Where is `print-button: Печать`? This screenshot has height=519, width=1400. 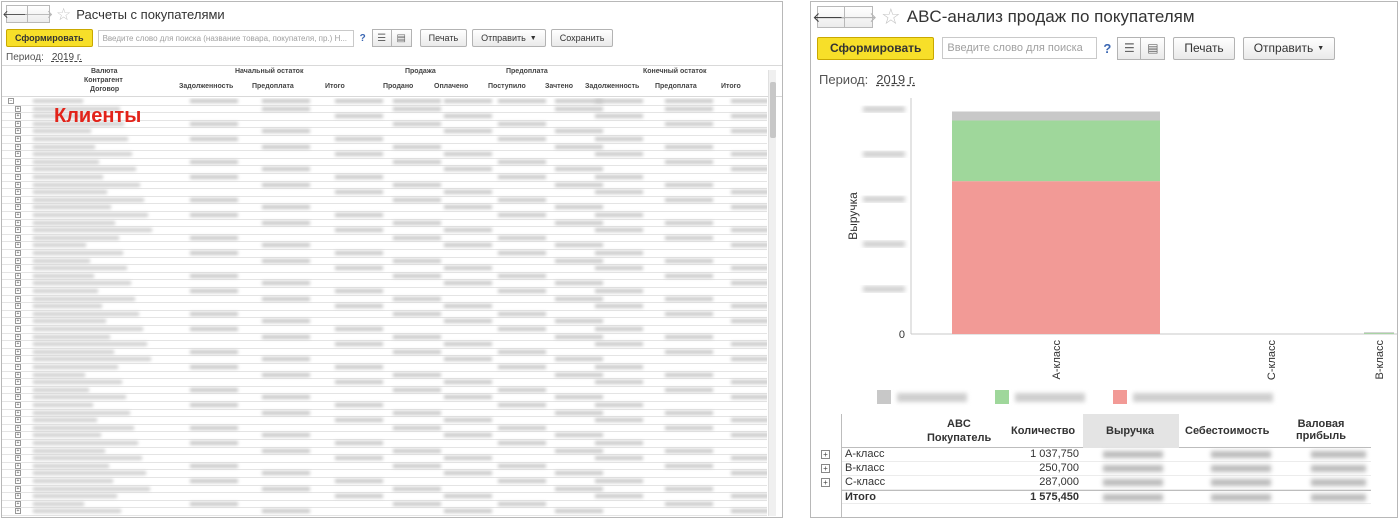
print-button: Печать is located at coordinates (1204, 48).